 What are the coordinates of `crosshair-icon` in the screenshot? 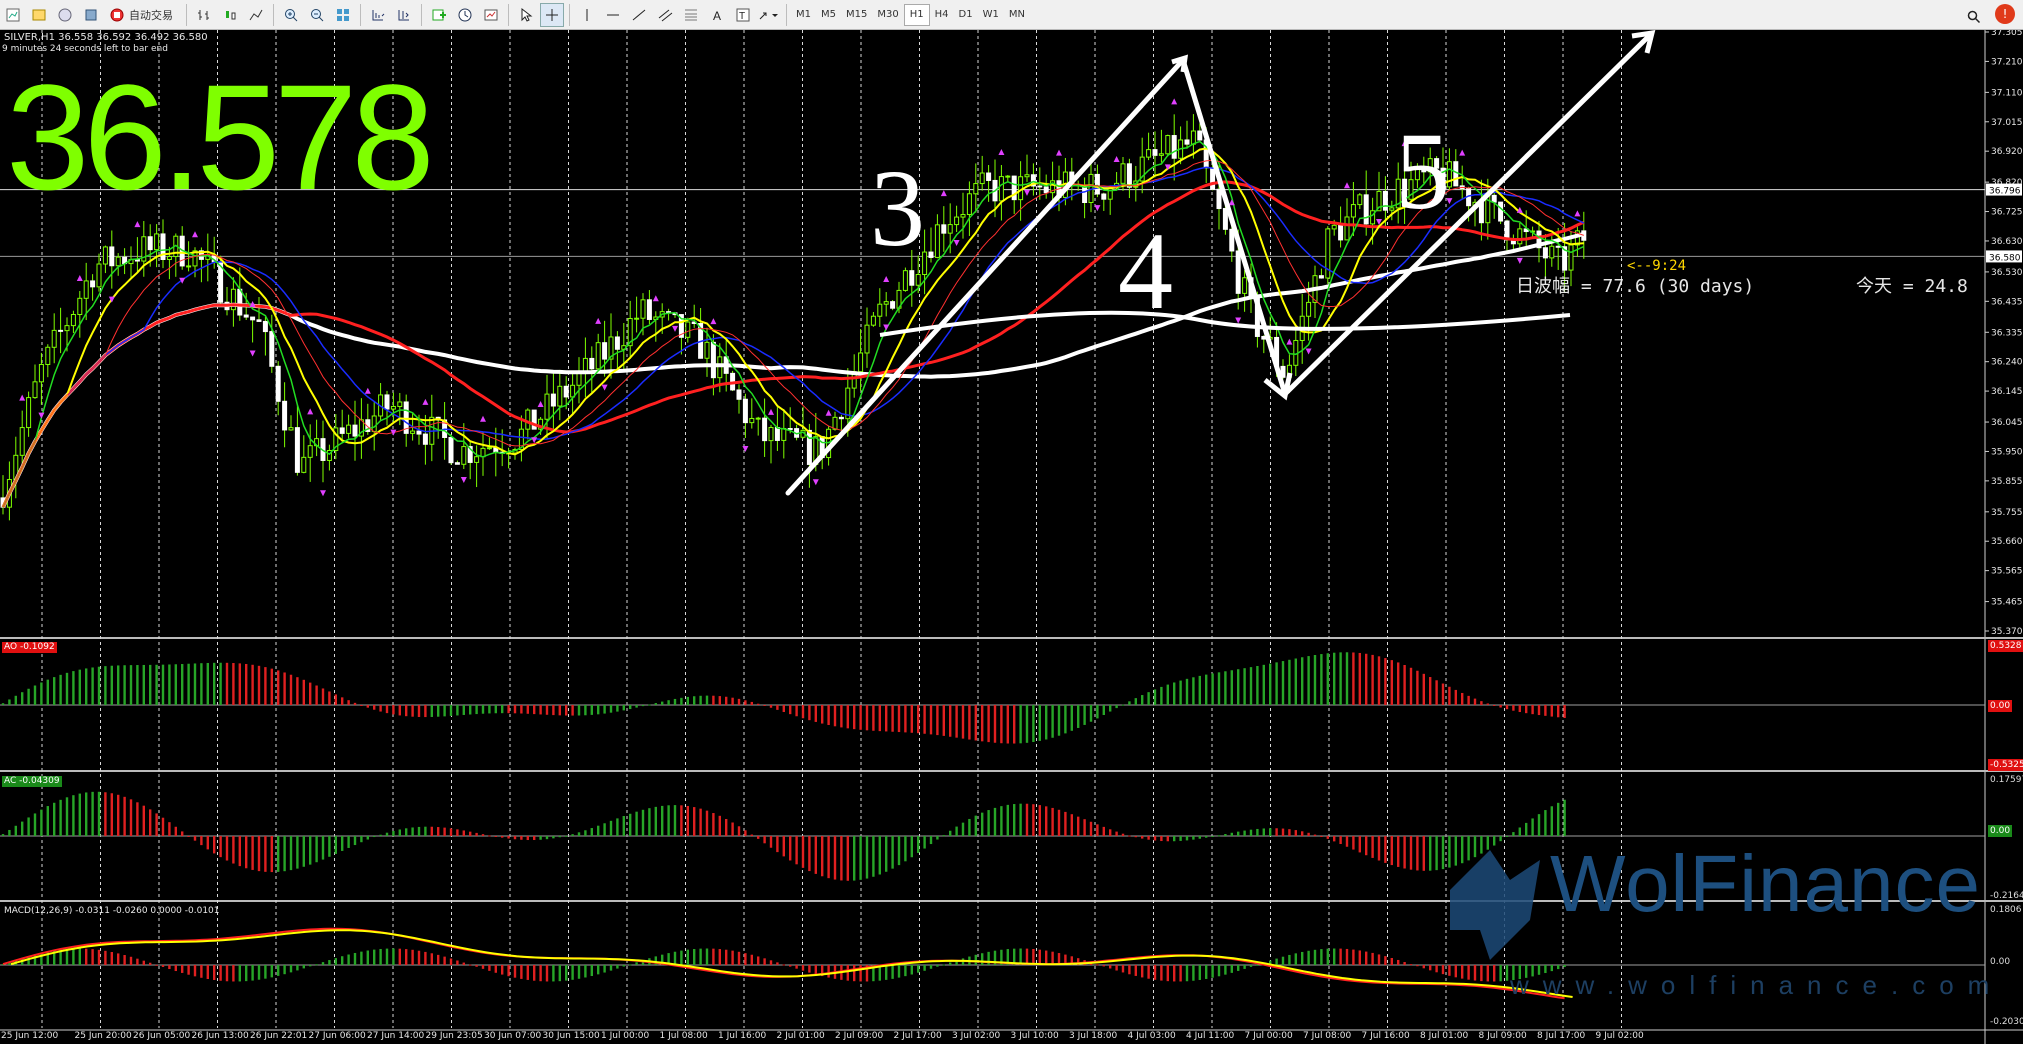 It's located at (552, 14).